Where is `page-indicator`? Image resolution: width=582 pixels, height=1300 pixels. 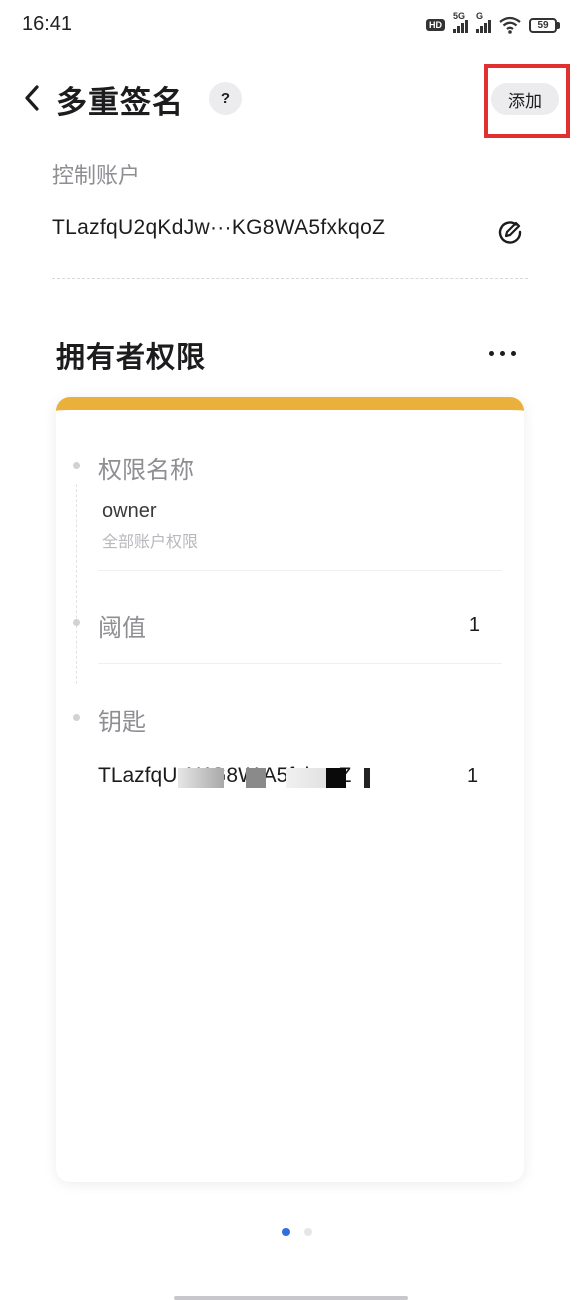
page-indicator is located at coordinates (297, 1232).